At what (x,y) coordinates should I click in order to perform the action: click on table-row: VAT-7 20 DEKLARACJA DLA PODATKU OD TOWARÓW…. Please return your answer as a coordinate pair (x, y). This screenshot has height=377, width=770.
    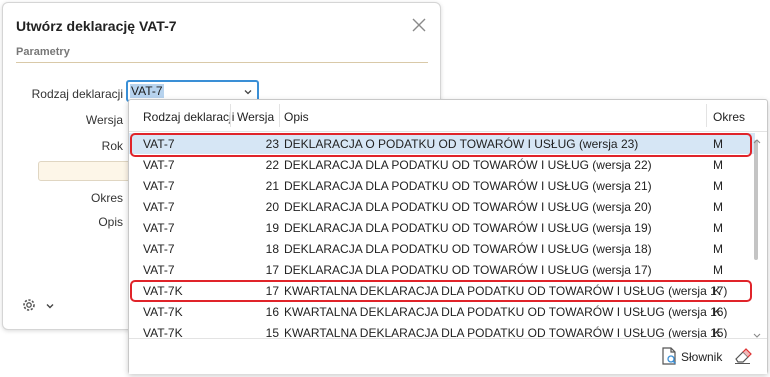
    Looking at the image, I should click on (442, 206).